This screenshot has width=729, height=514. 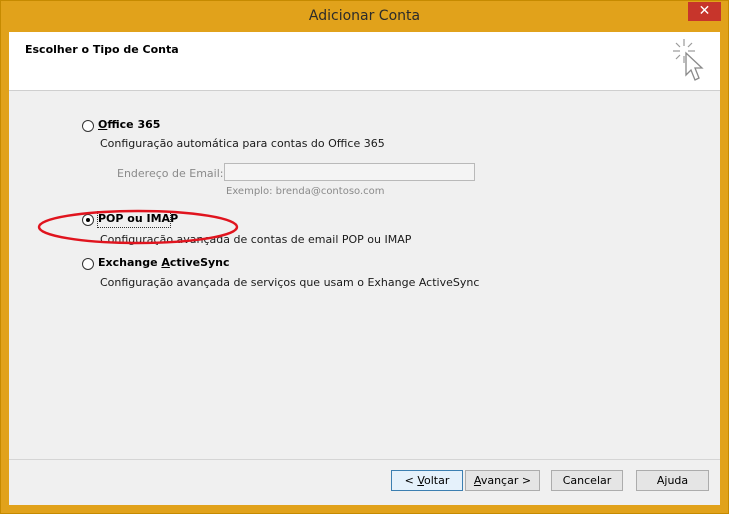 I want to click on next-button: Avançar >, so click(x=502, y=480).